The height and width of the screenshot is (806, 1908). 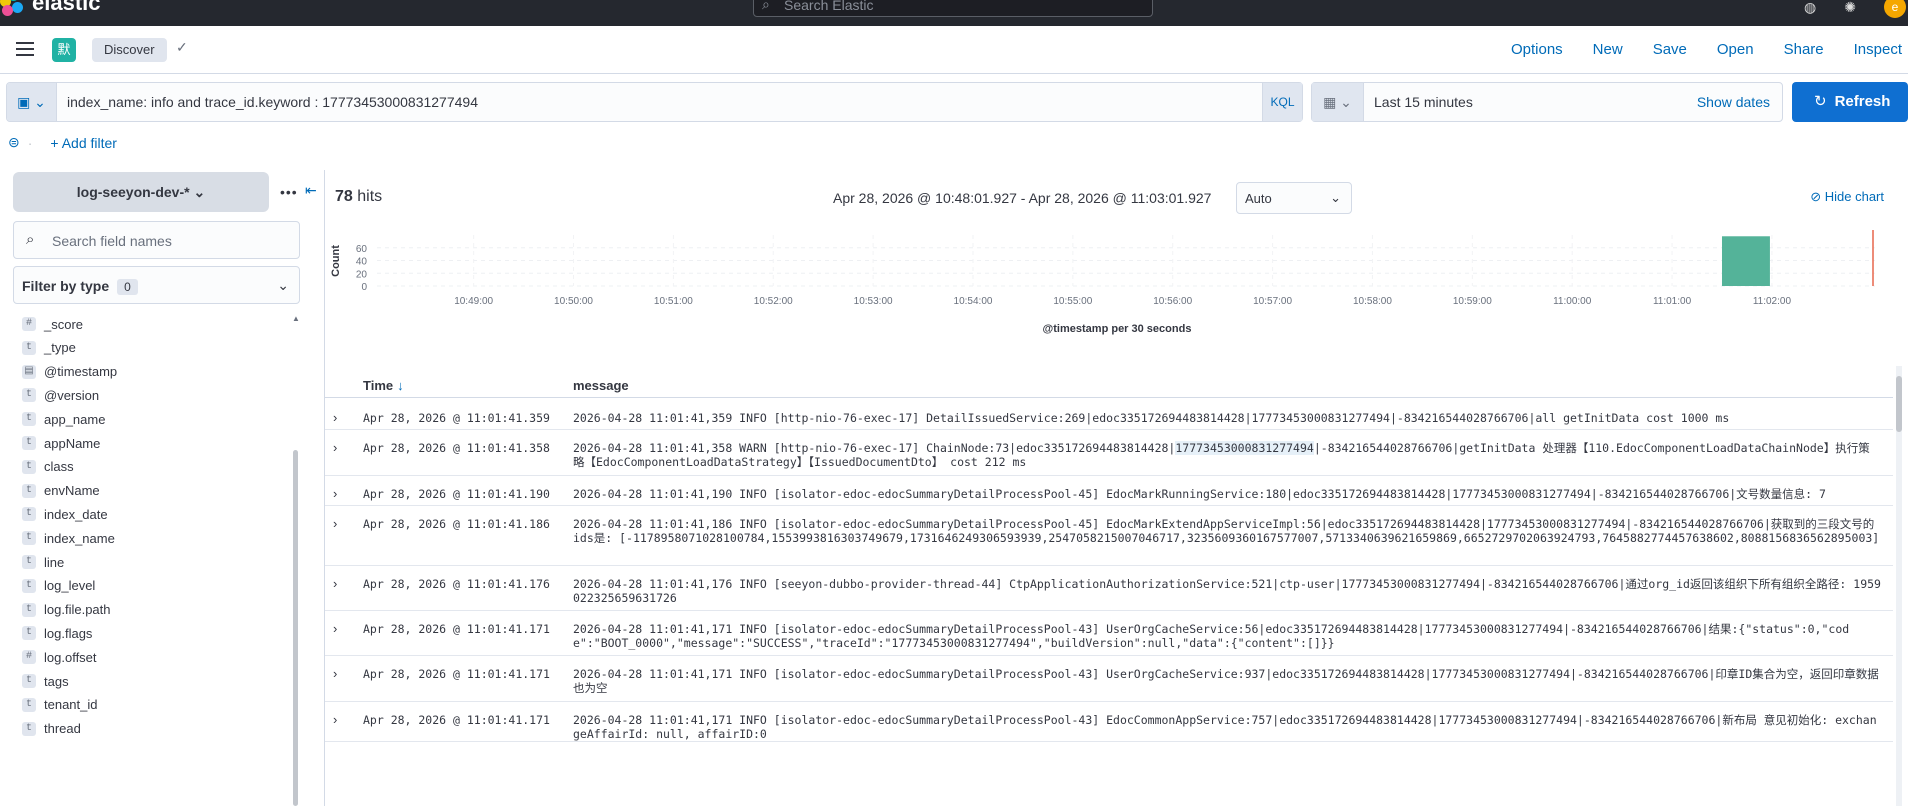 What do you see at coordinates (50, 8) in the screenshot?
I see `elastic-logo: elastic` at bounding box center [50, 8].